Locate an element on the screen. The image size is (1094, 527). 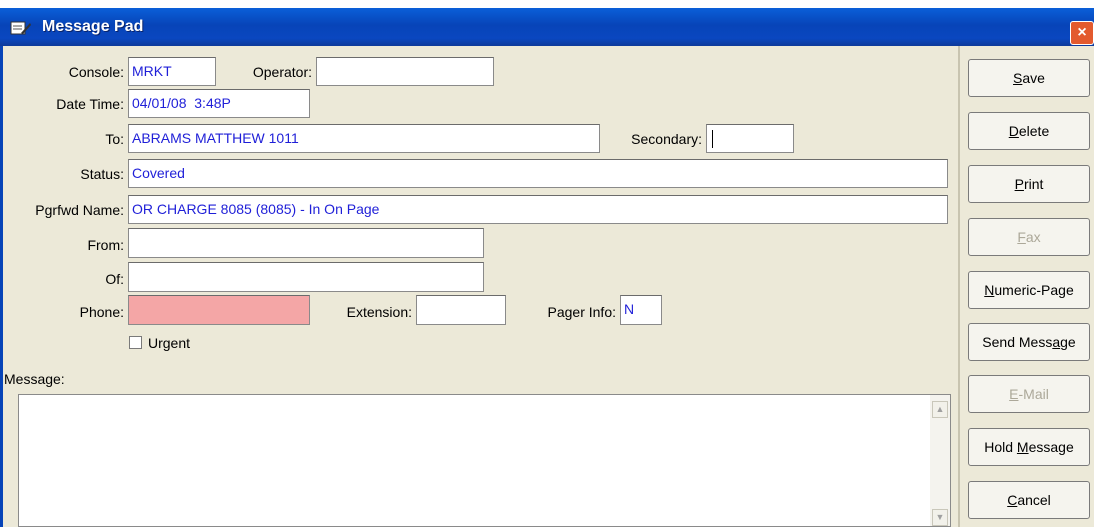
phone-label: Phone: is located at coordinates (101, 312).